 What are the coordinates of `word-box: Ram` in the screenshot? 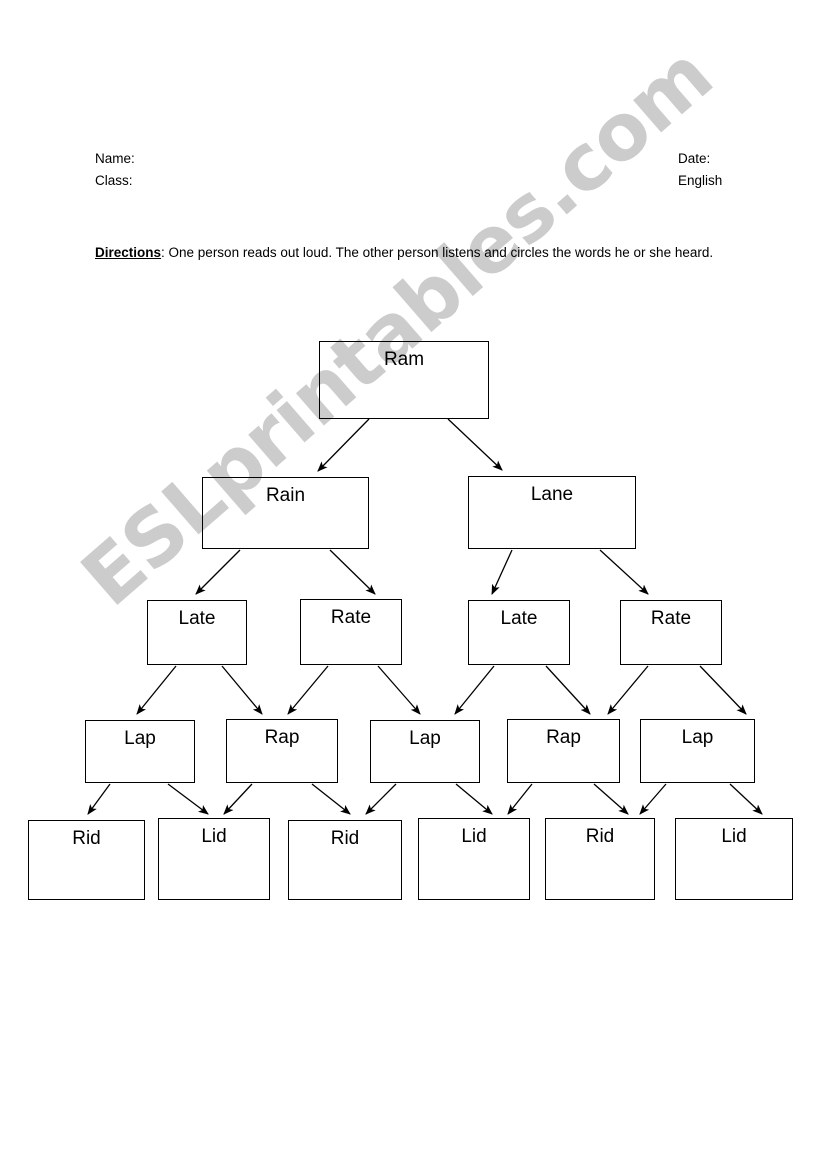 It's located at (404, 380).